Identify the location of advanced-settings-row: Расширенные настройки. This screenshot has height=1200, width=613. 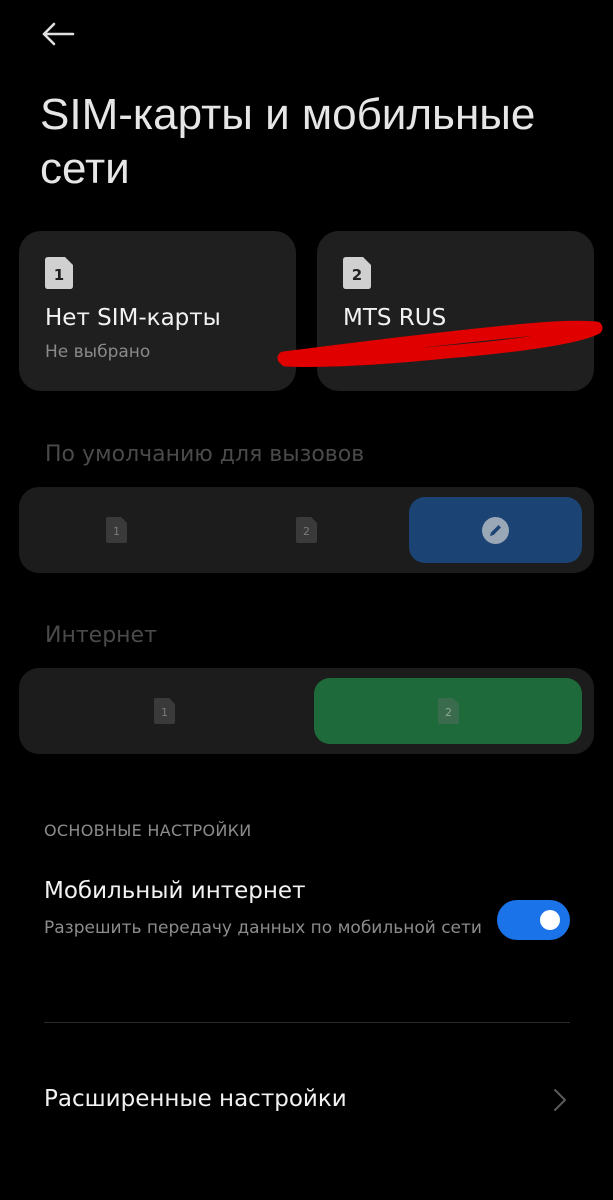
(306, 1102).